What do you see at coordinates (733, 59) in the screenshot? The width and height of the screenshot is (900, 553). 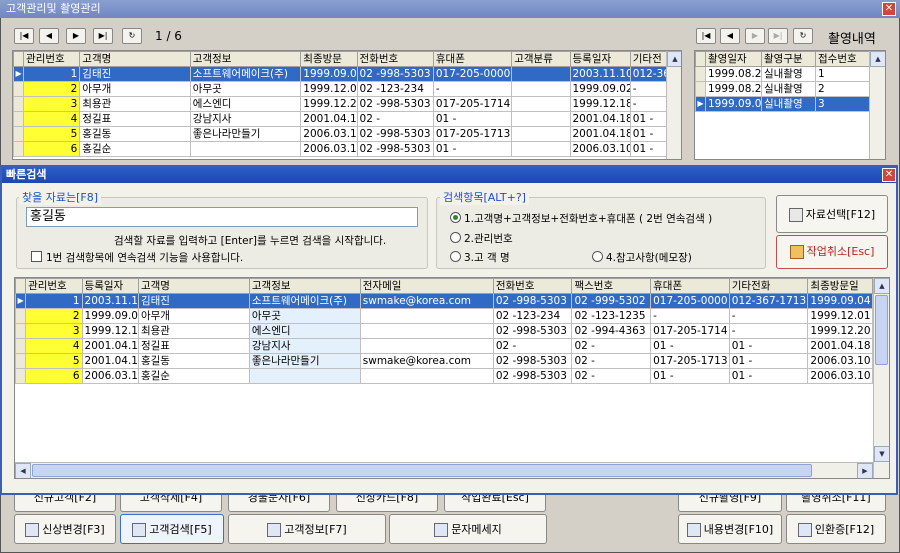 I see `shoot_grid-column-header: 촬영일자` at bounding box center [733, 59].